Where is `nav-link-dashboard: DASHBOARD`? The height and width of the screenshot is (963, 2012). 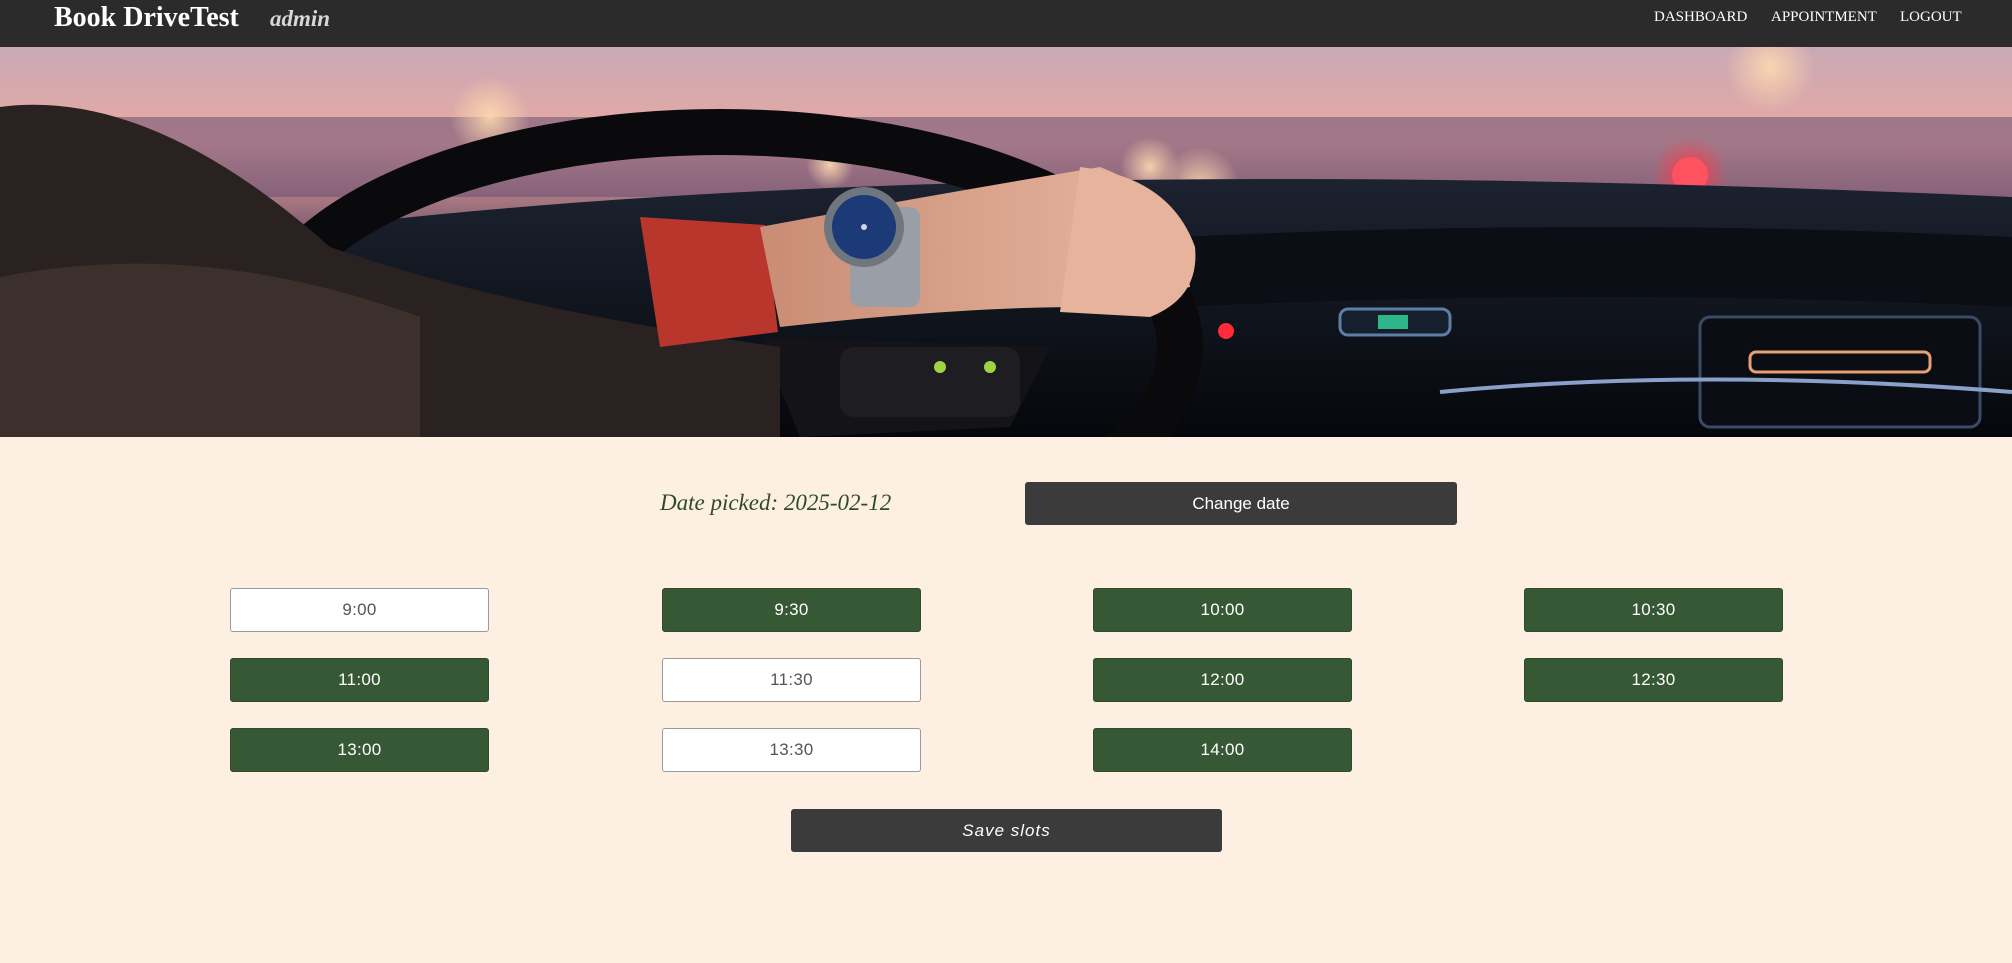 nav-link-dashboard: DASHBOARD is located at coordinates (1700, 17).